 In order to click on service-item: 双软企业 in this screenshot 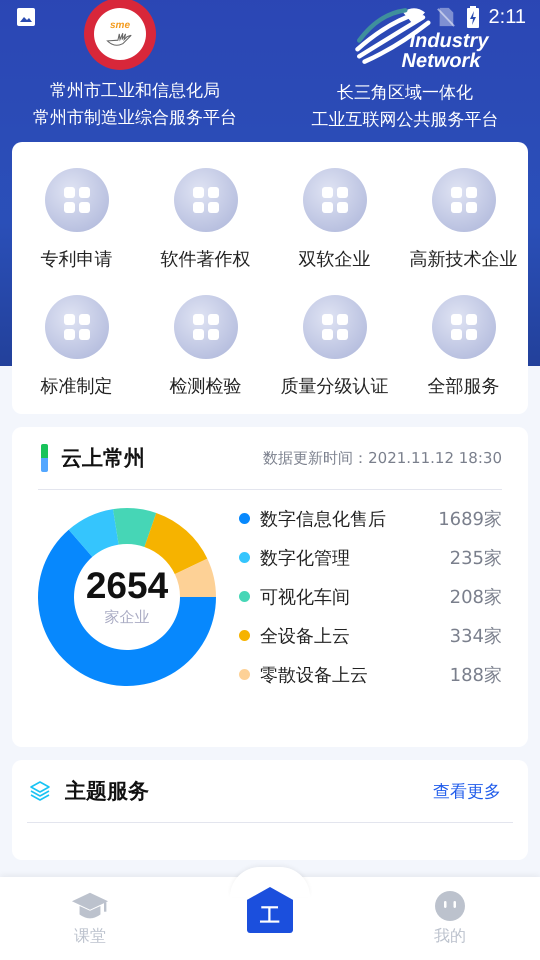, I will do `click(334, 219)`.